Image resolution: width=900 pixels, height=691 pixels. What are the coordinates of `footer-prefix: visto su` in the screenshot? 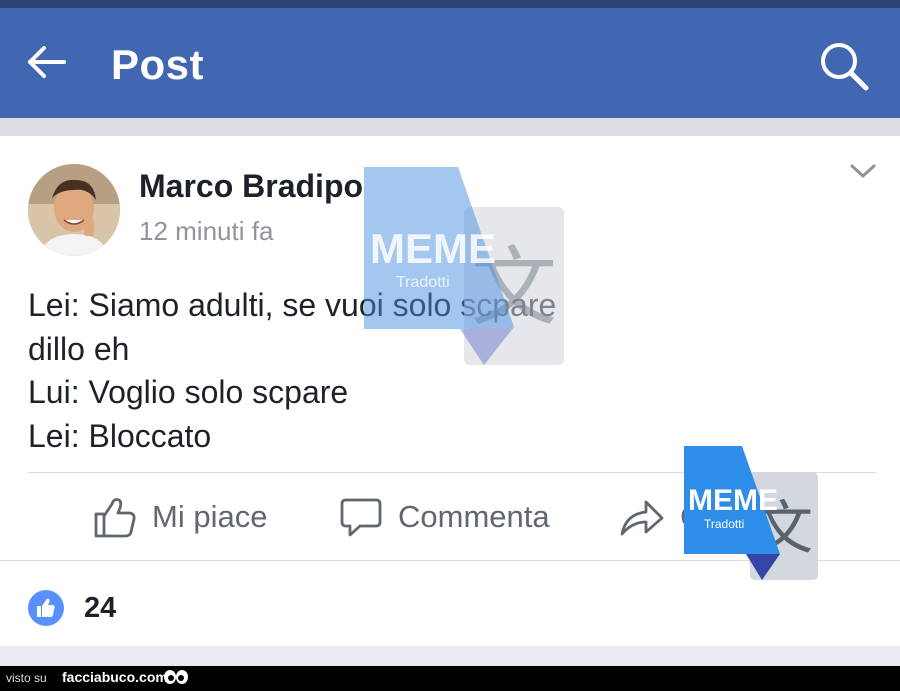 It's located at (26, 678).